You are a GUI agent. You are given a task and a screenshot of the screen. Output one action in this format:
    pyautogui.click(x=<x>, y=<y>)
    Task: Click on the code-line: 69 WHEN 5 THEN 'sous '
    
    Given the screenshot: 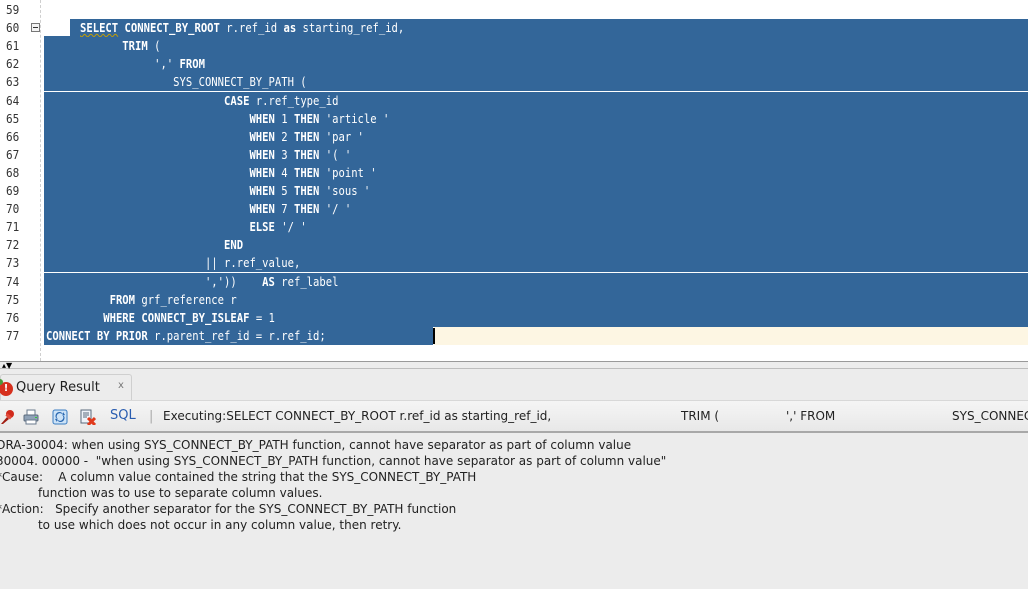 What is the action you would take?
    pyautogui.click(x=514, y=191)
    